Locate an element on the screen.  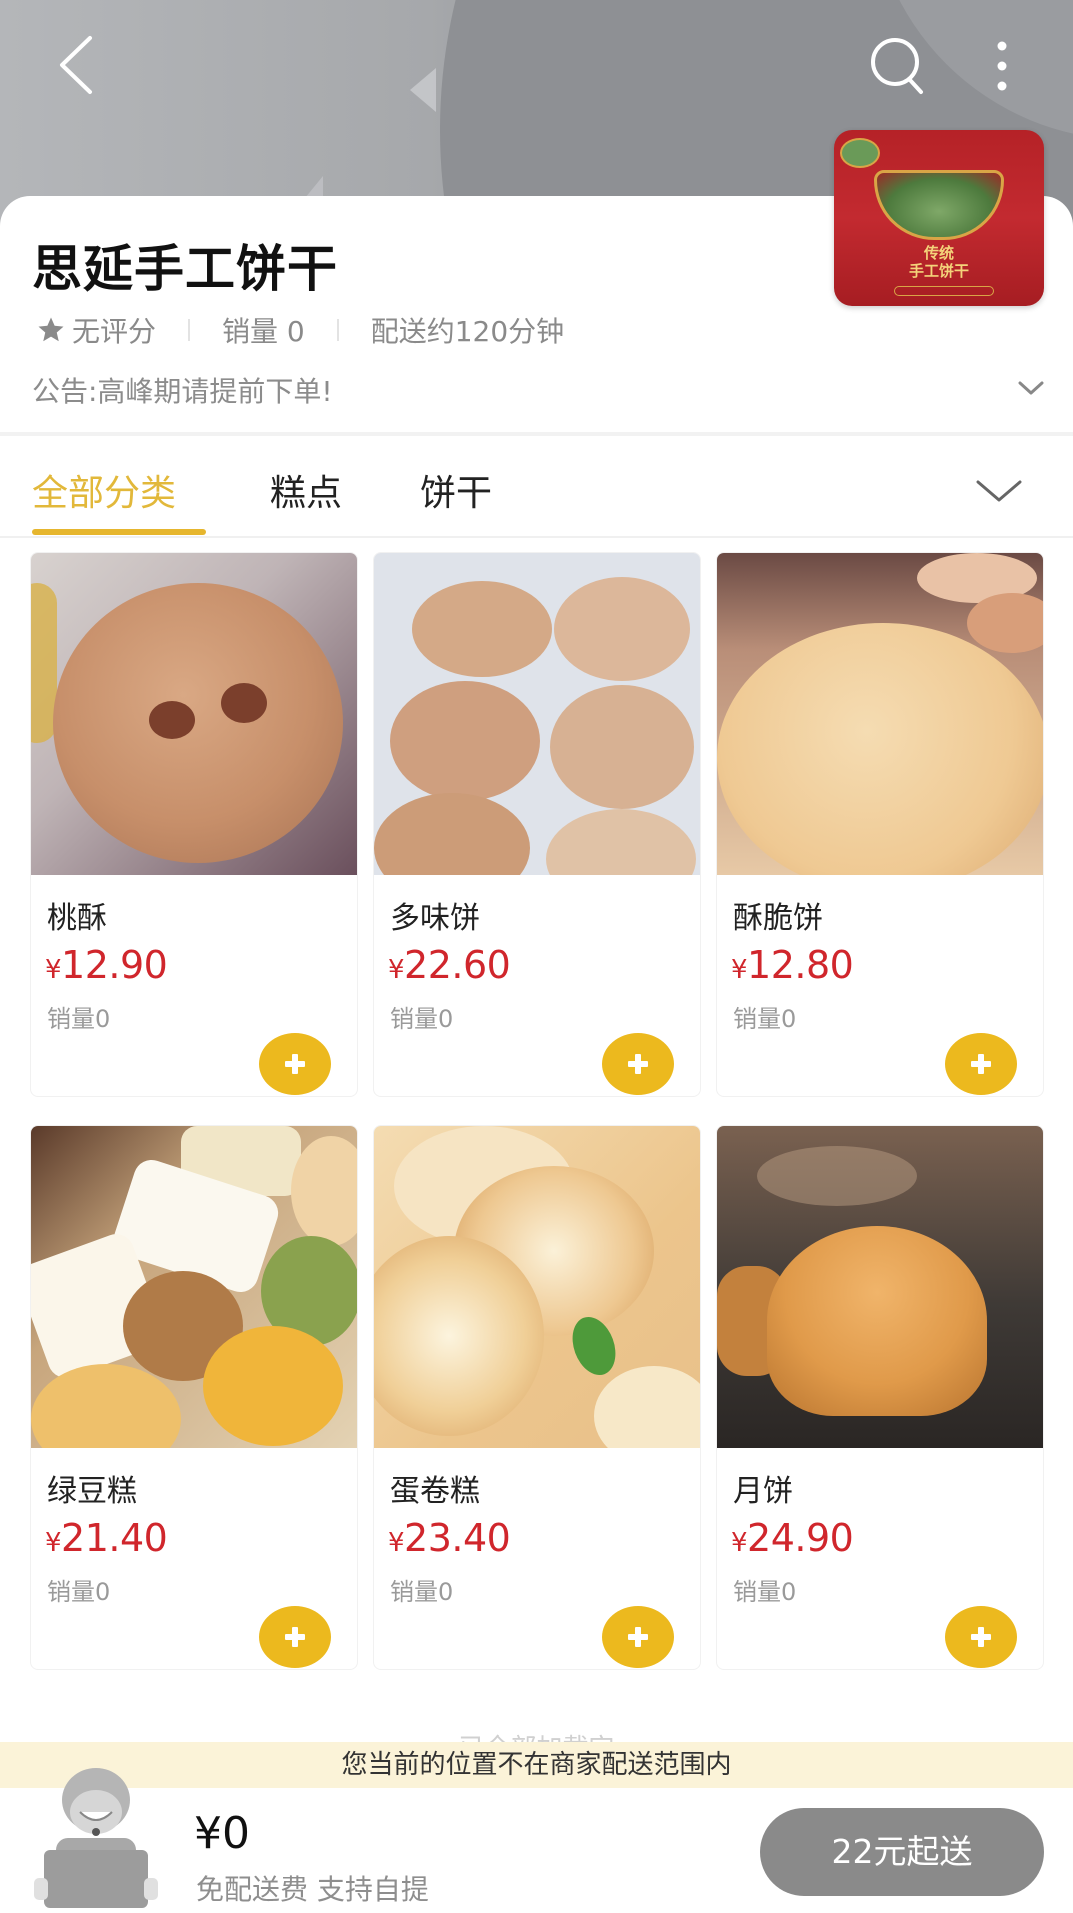
product-name: 月饼 is located at coordinates (763, 1491).